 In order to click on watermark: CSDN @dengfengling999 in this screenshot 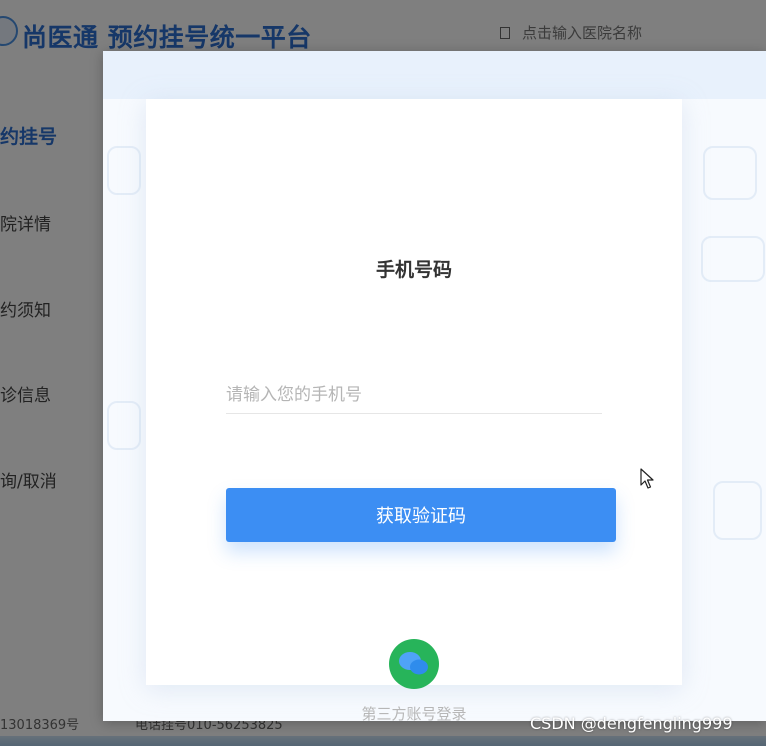, I will do `click(631, 723)`.